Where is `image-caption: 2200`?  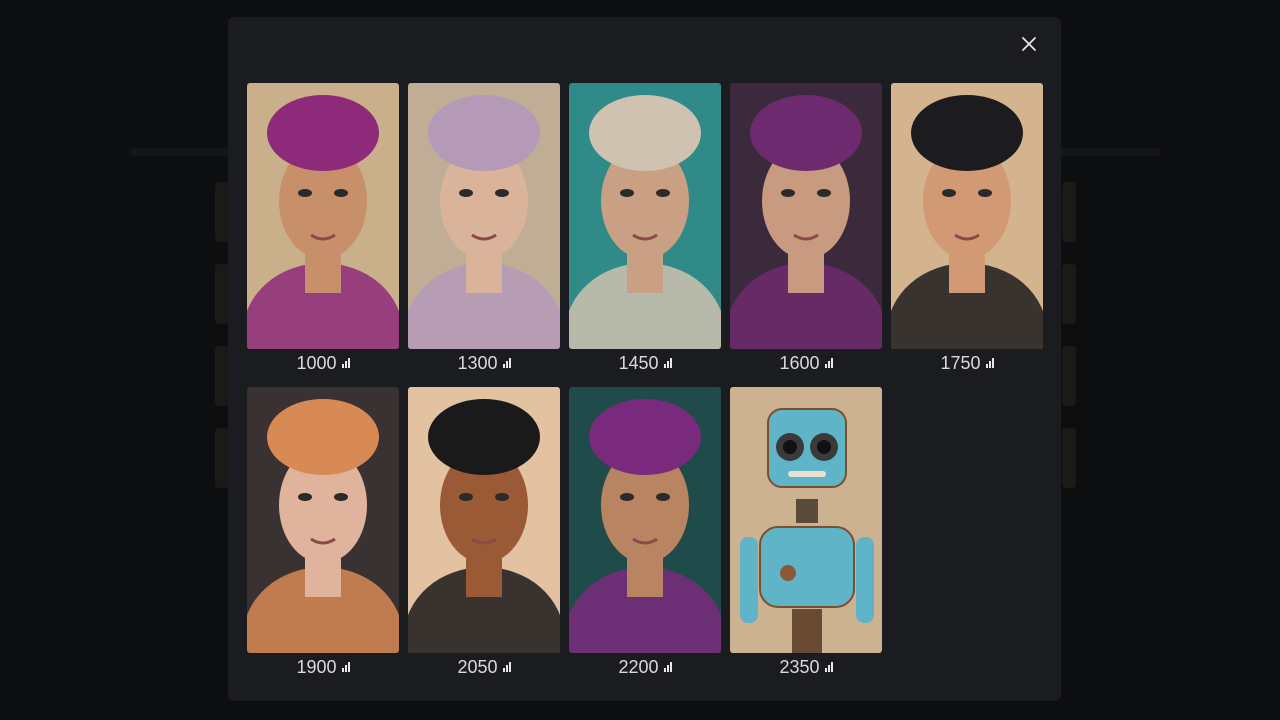 image-caption: 2200 is located at coordinates (645, 667).